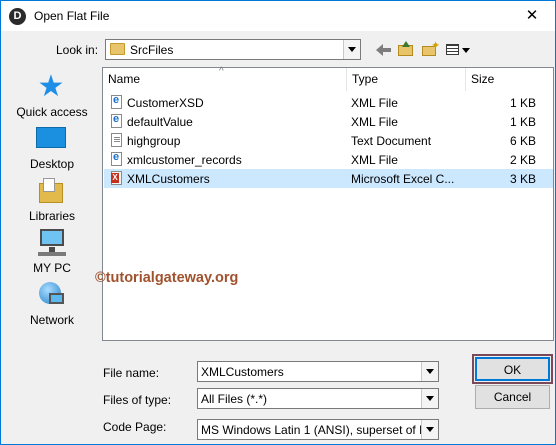 Image resolution: width=556 pixels, height=445 pixels. What do you see at coordinates (512, 397) in the screenshot?
I see `cancel-button: Cancel` at bounding box center [512, 397].